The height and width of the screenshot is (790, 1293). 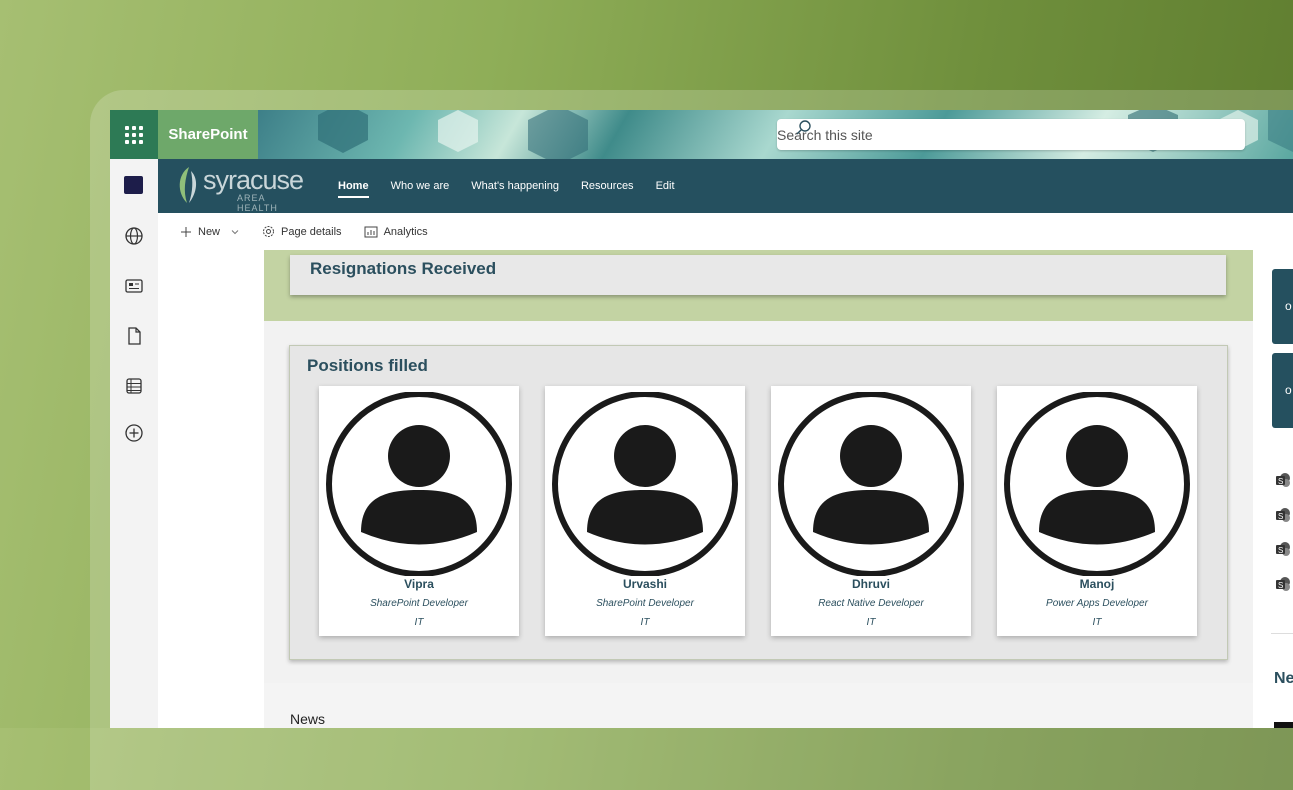 I want to click on new-label: New, so click(x=209, y=231).